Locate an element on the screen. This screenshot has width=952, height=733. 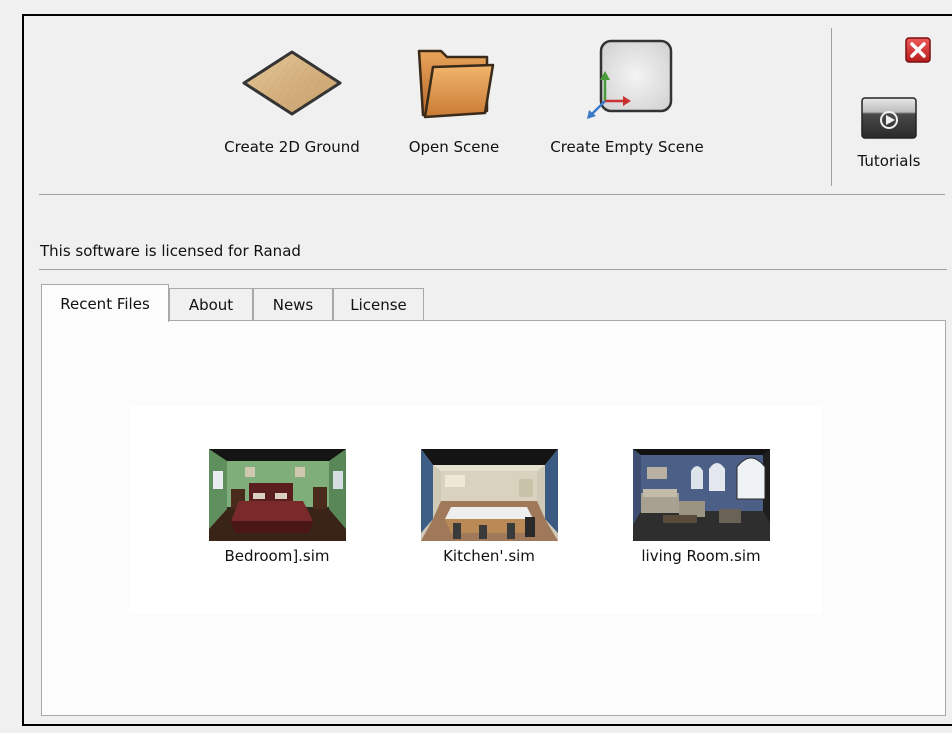
recent-file-item: Kitchen'.sim is located at coordinates (489, 507).